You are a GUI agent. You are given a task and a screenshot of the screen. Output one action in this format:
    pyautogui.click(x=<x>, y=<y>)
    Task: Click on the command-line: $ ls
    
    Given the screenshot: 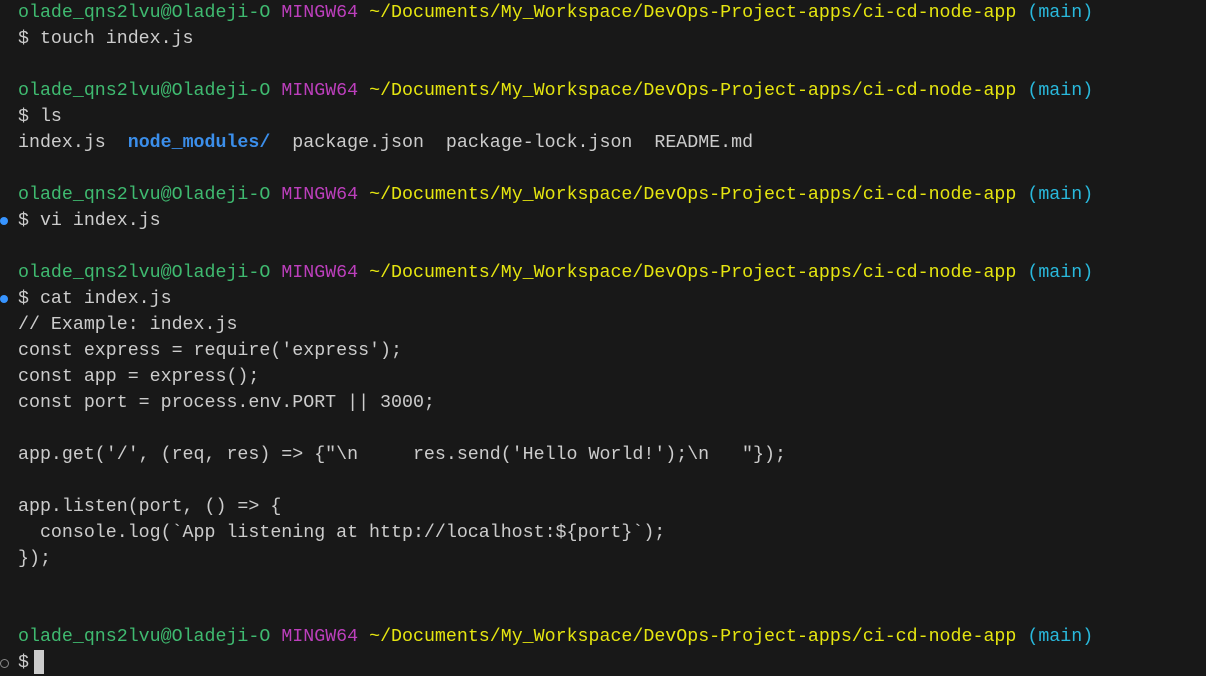 What is the action you would take?
    pyautogui.click(x=40, y=117)
    